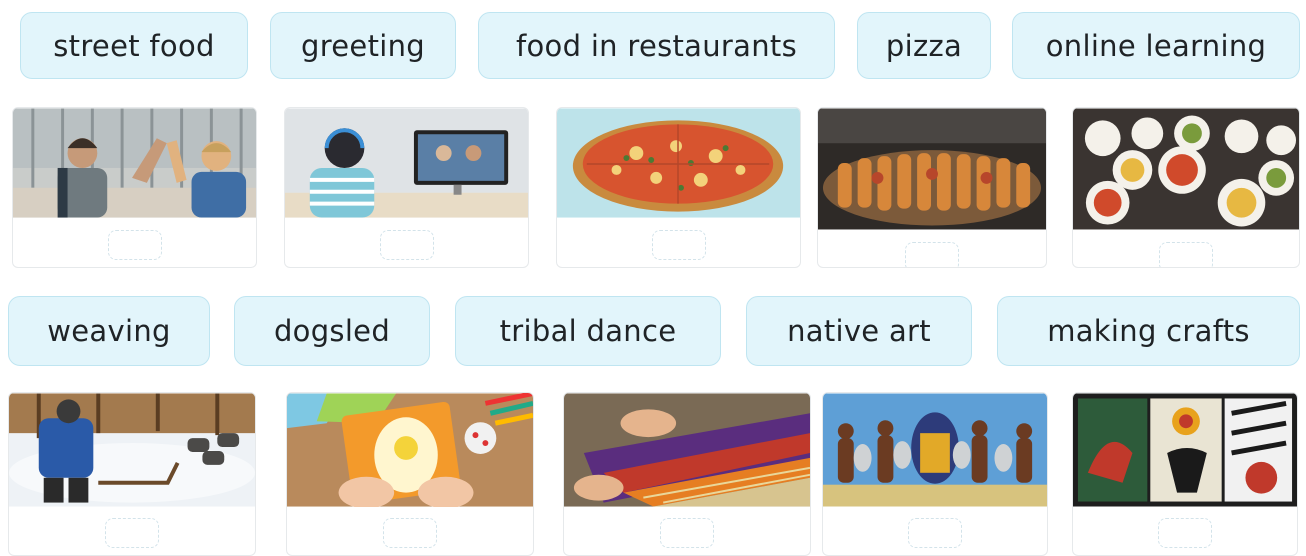 This screenshot has width=1306, height=556. Describe the element at coordinates (1186, 169) in the screenshot. I see `restaurant-food-photo` at that location.